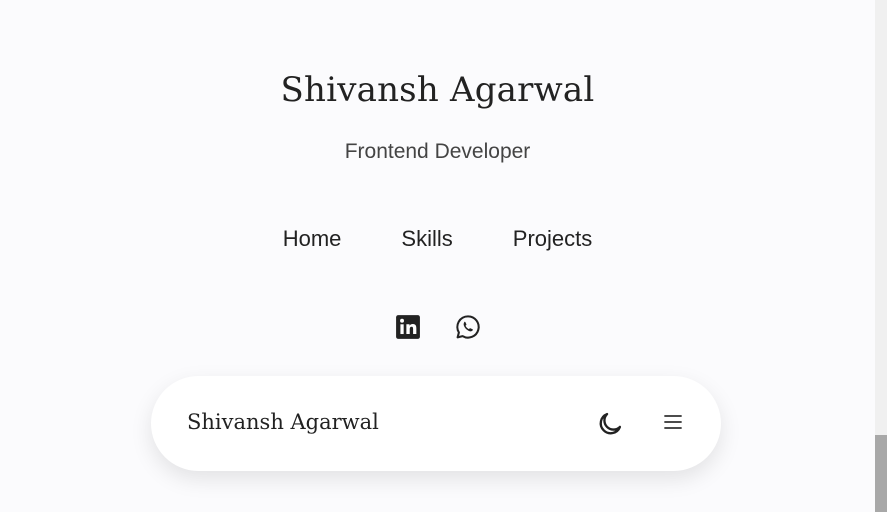 This screenshot has height=512, width=887. Describe the element at coordinates (437, 327) in the screenshot. I see `social-links` at that location.